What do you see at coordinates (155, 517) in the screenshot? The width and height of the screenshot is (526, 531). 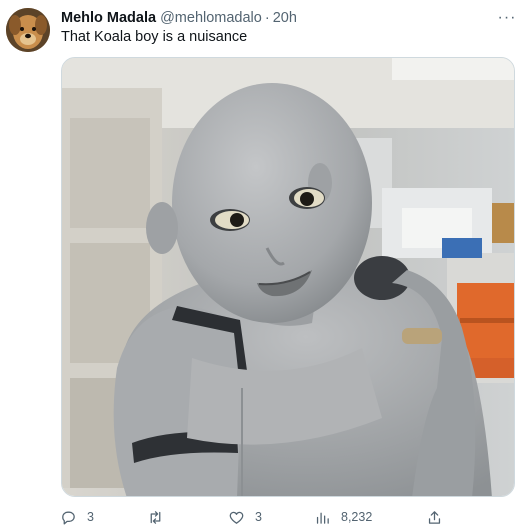 I see `retweet-icon` at bounding box center [155, 517].